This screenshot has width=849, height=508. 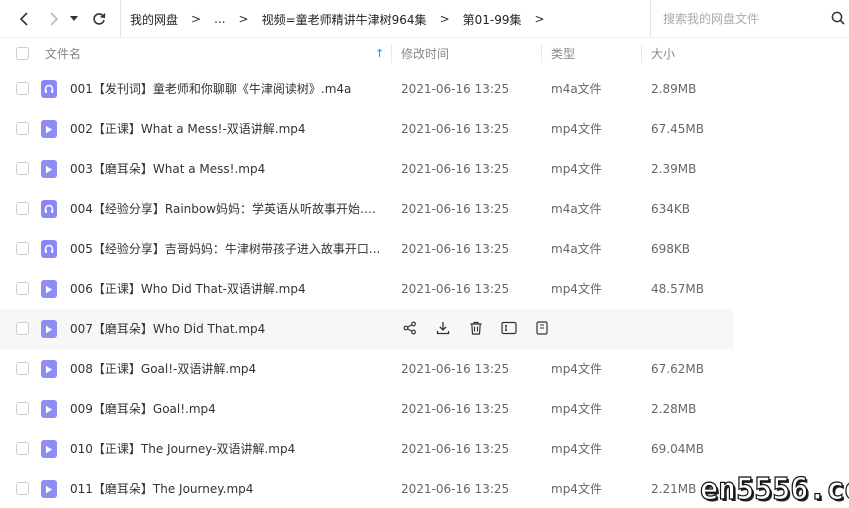 I want to click on refresh-icon, so click(x=99, y=19).